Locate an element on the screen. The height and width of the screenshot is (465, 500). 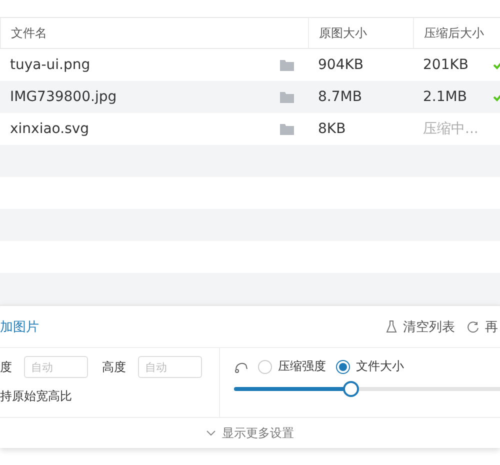
original-size: 8.7MB is located at coordinates (340, 97).